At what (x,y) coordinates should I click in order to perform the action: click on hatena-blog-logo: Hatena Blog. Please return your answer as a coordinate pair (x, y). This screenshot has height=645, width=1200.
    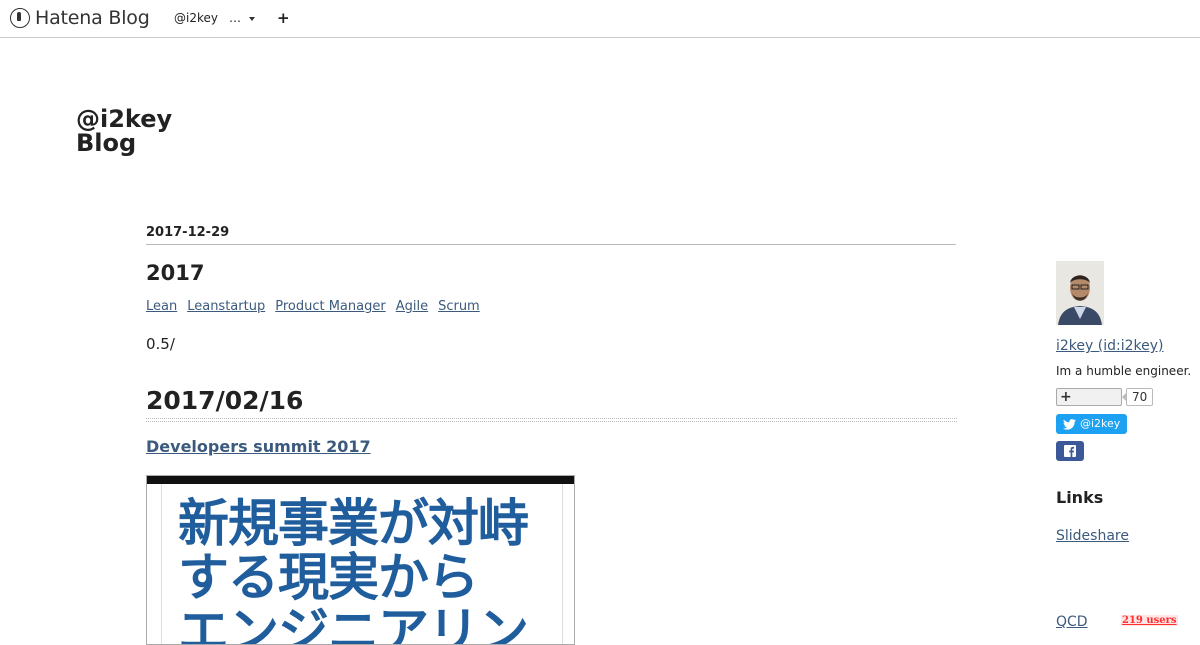
    Looking at the image, I should click on (80, 18).